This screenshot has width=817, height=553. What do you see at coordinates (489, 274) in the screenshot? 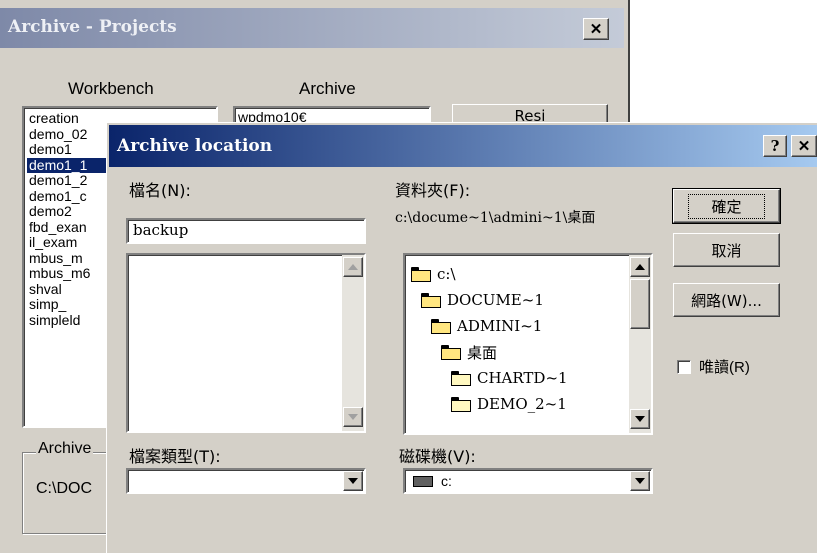
I see `folder-item: c:\` at bounding box center [489, 274].